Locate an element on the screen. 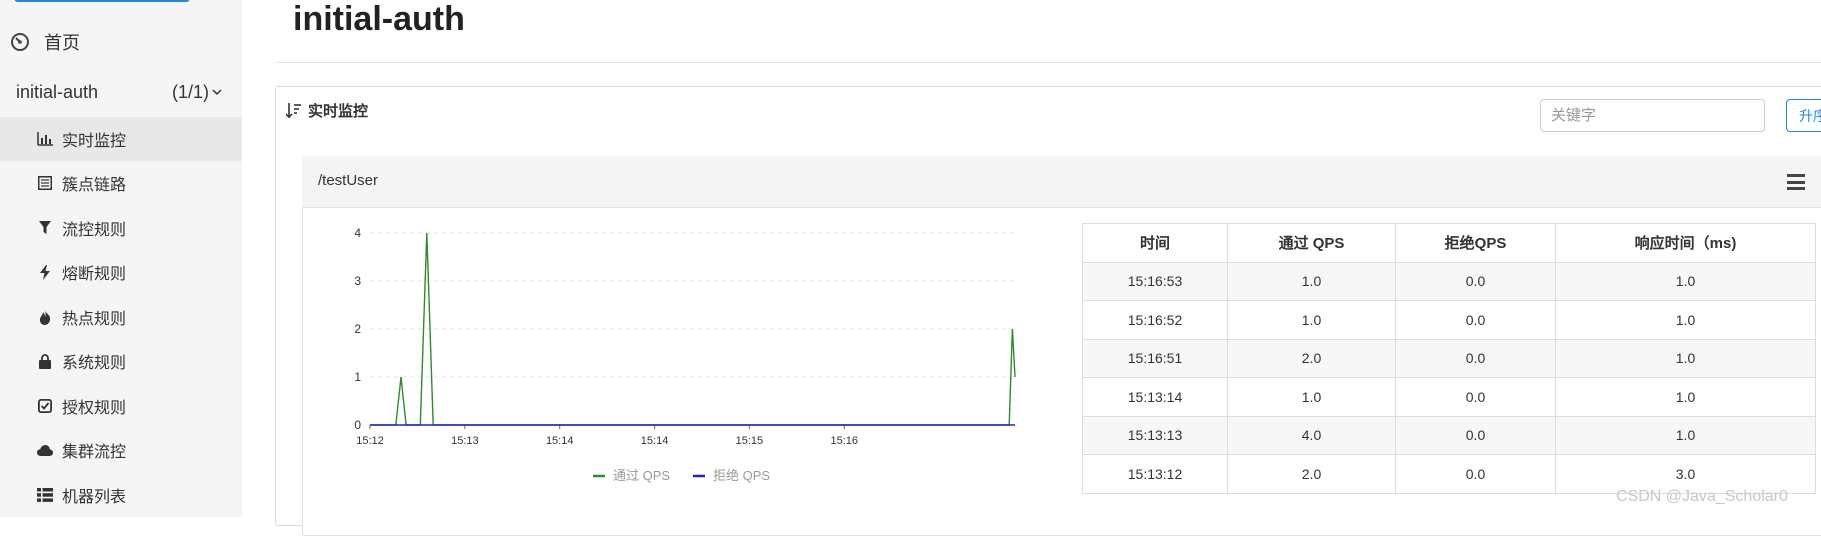  table-cell: 15:16:52 is located at coordinates (1155, 320).